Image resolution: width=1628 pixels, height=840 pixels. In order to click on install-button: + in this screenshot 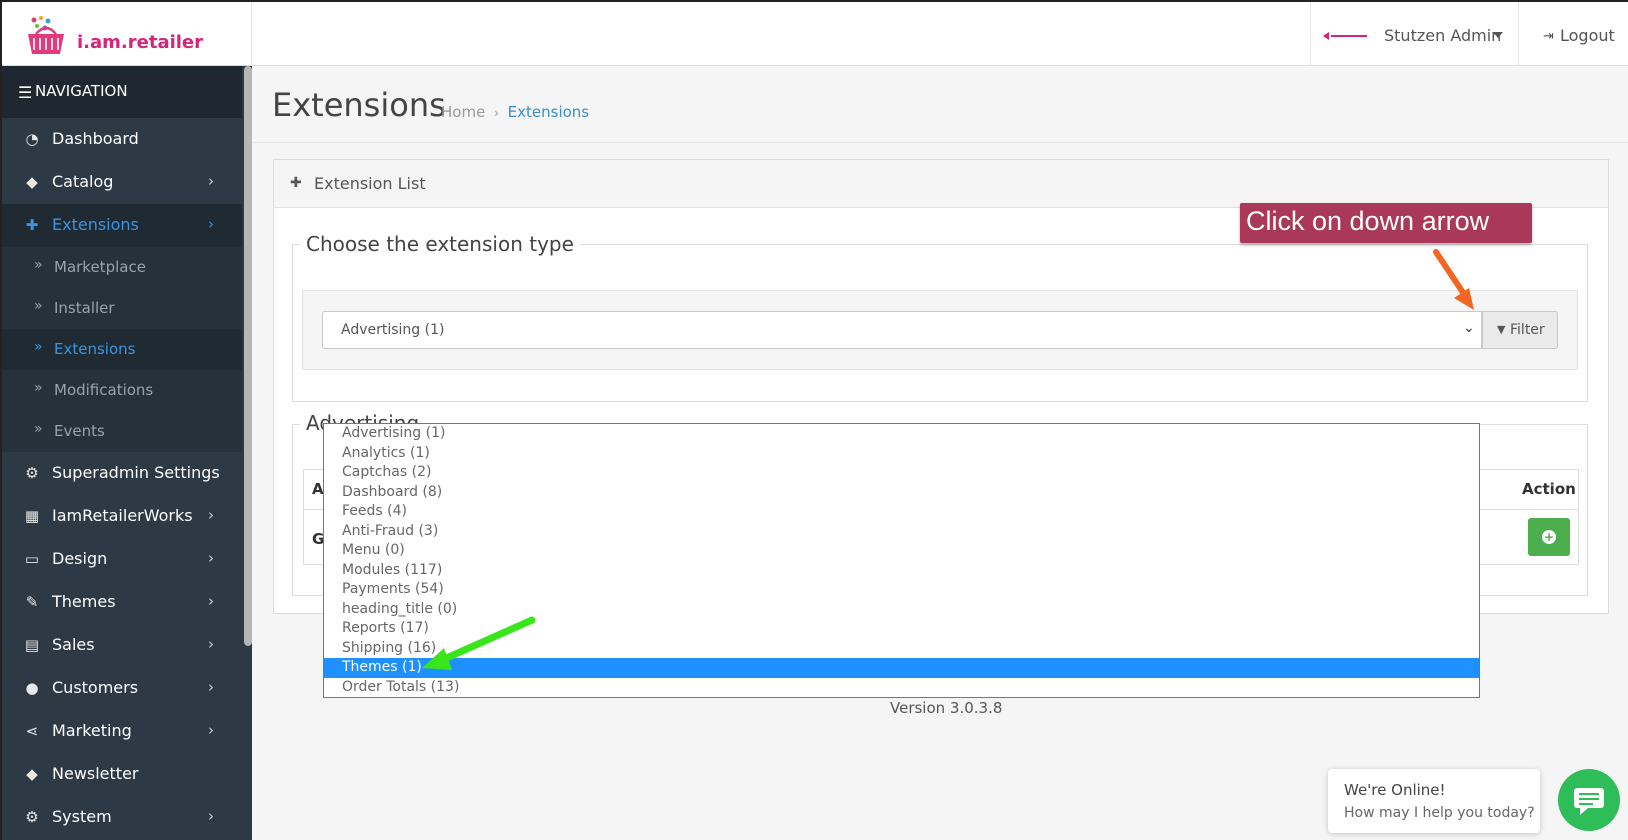, I will do `click(1549, 537)`.